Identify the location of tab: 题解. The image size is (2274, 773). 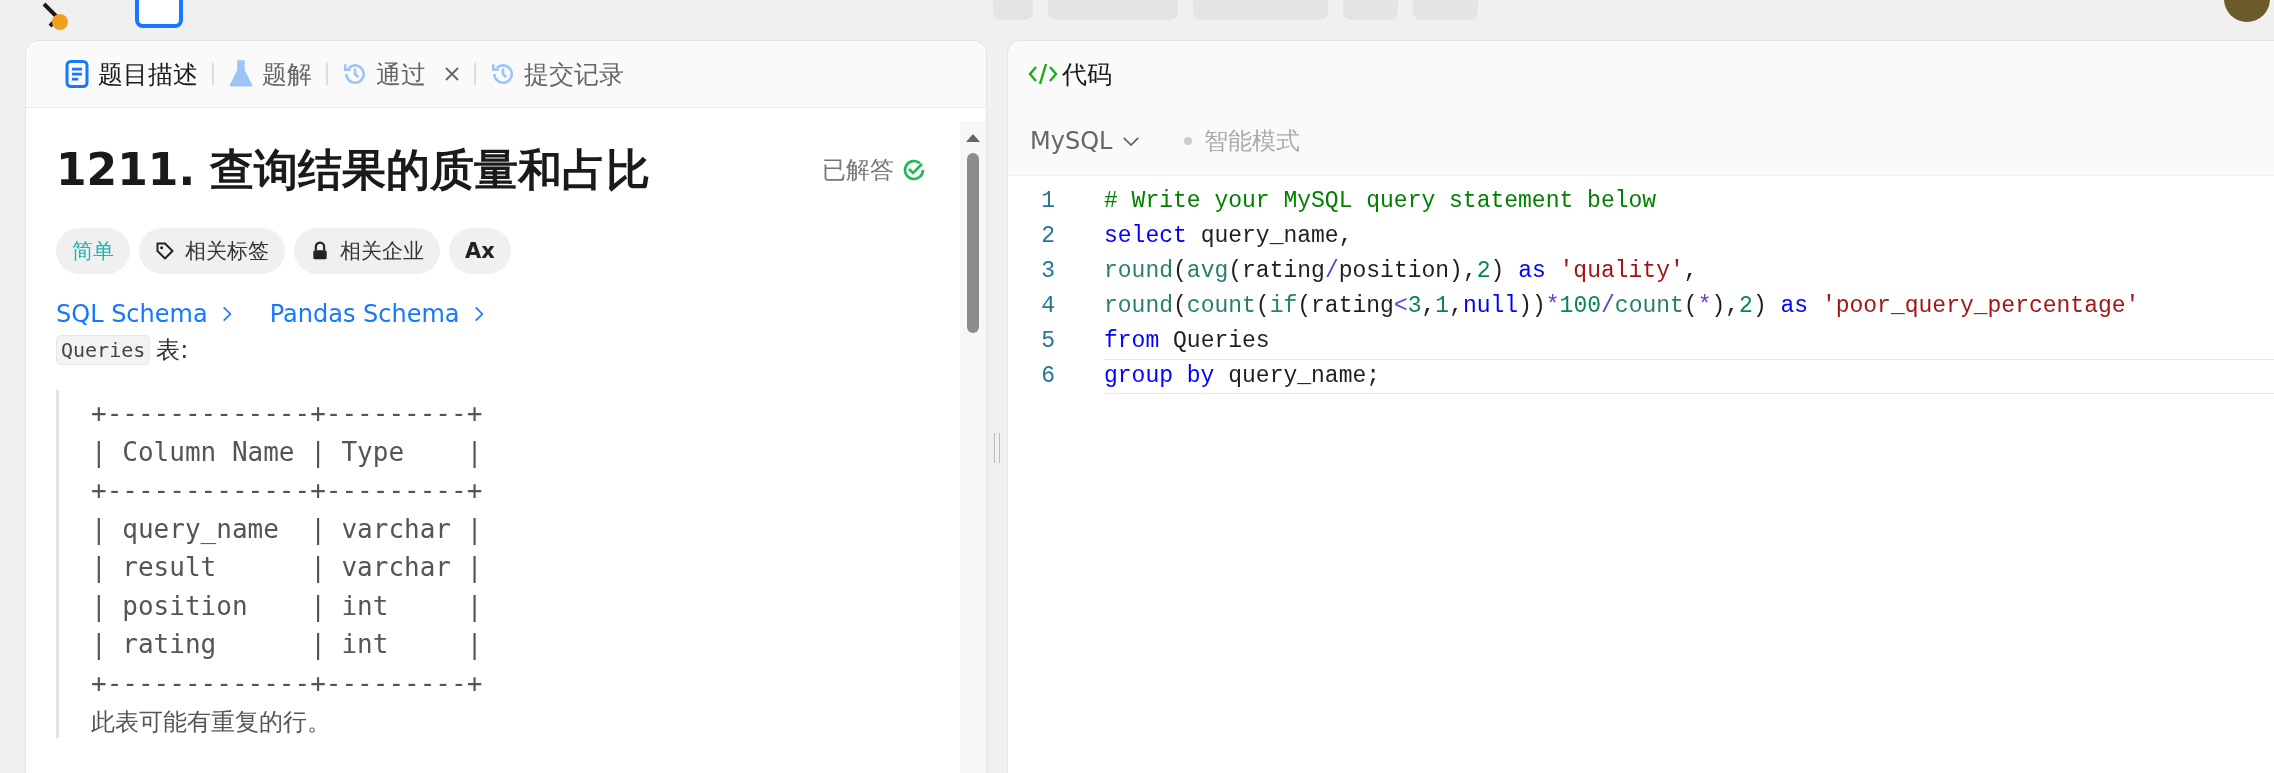
(270, 74).